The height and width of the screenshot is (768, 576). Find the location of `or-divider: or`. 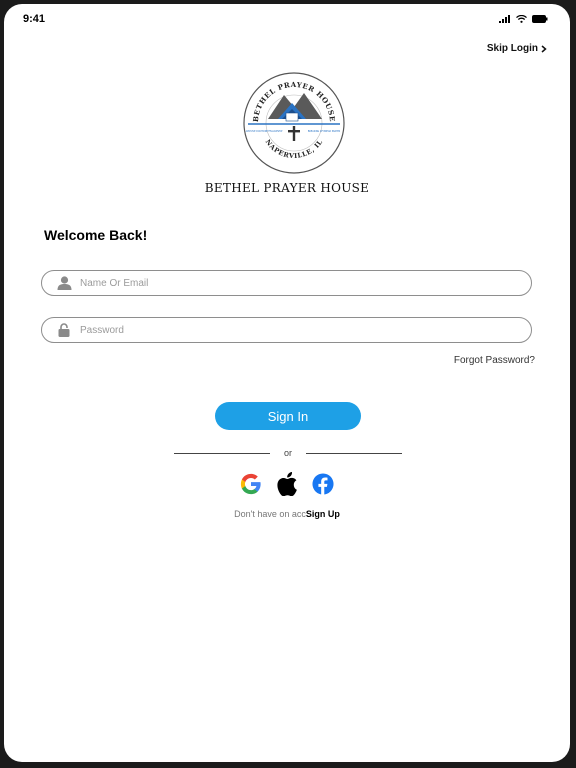

or-divider: or is located at coordinates (288, 454).